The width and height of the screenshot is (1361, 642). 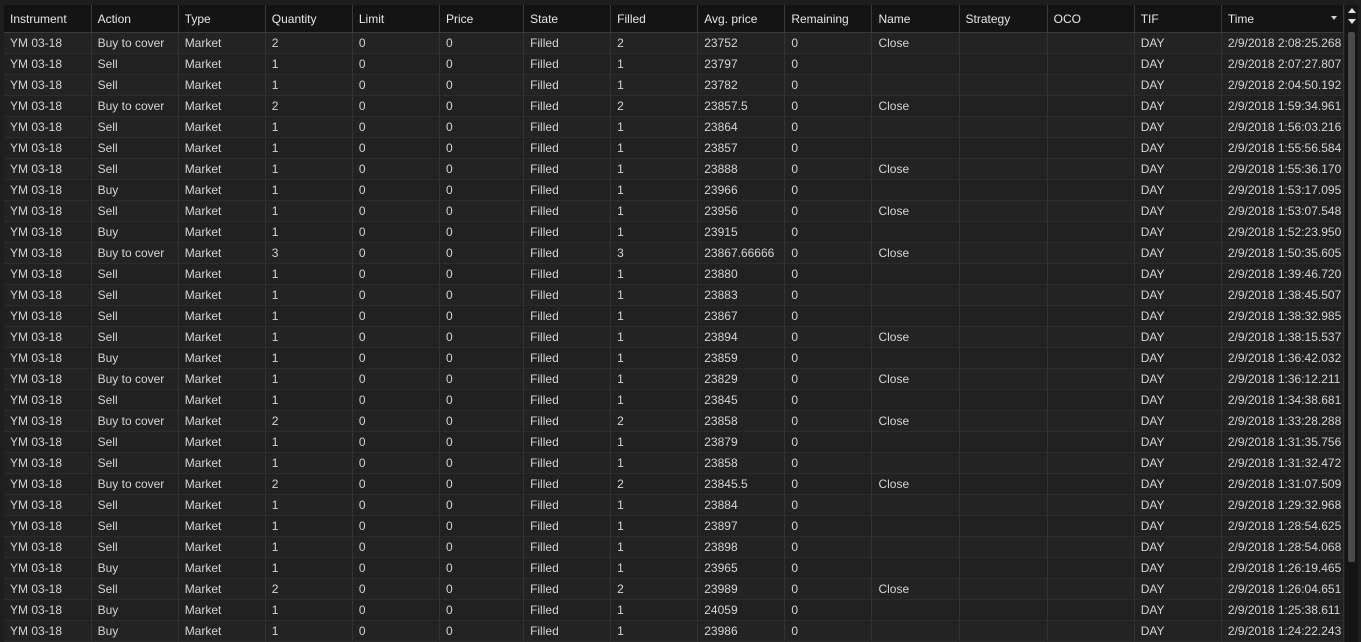 What do you see at coordinates (1352, 21) in the screenshot?
I see `scroll-down-arrow-icon` at bounding box center [1352, 21].